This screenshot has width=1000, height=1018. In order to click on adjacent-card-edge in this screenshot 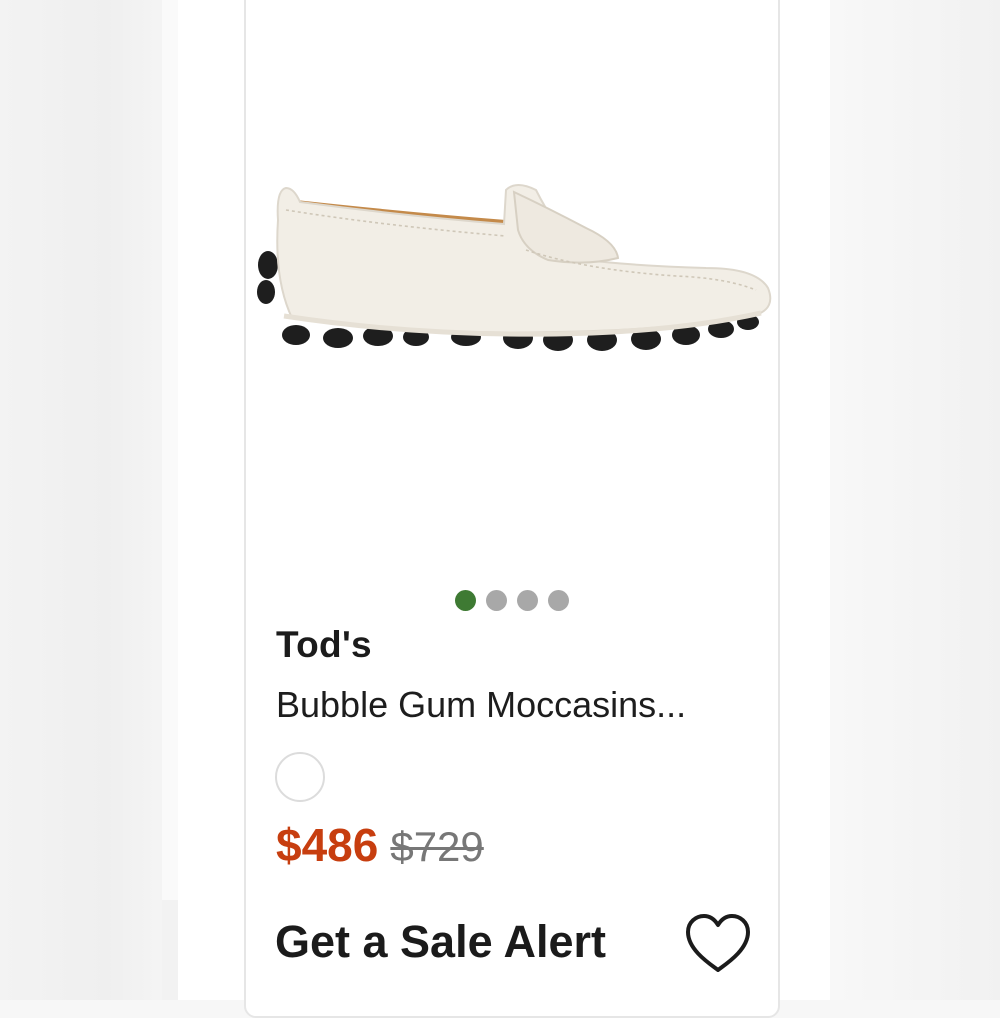, I will do `click(170, 500)`.